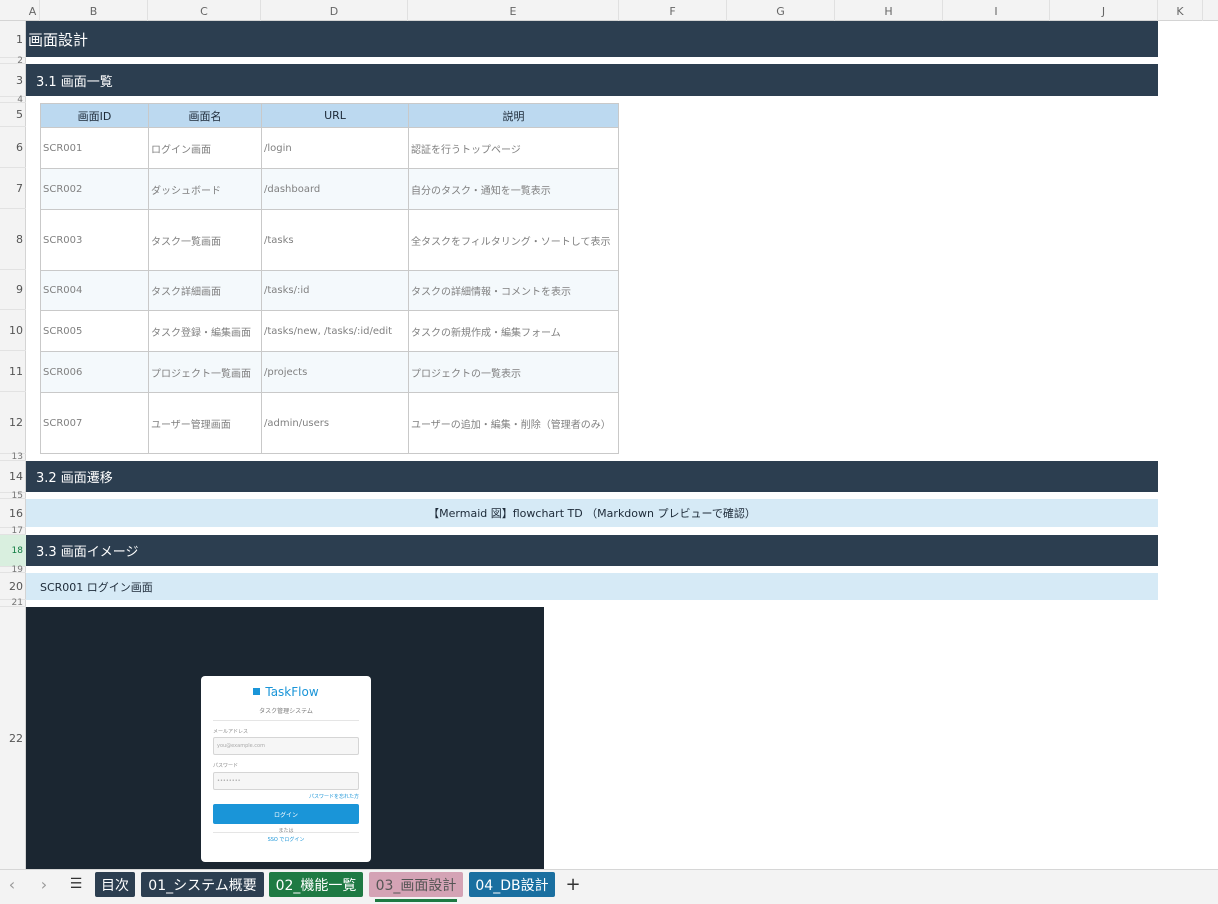 The width and height of the screenshot is (1218, 904). Describe the element at coordinates (514, 423) in the screenshot. I see `table-cell-description: ユーザーの追加・編集・削除（管理者のみ）` at that location.